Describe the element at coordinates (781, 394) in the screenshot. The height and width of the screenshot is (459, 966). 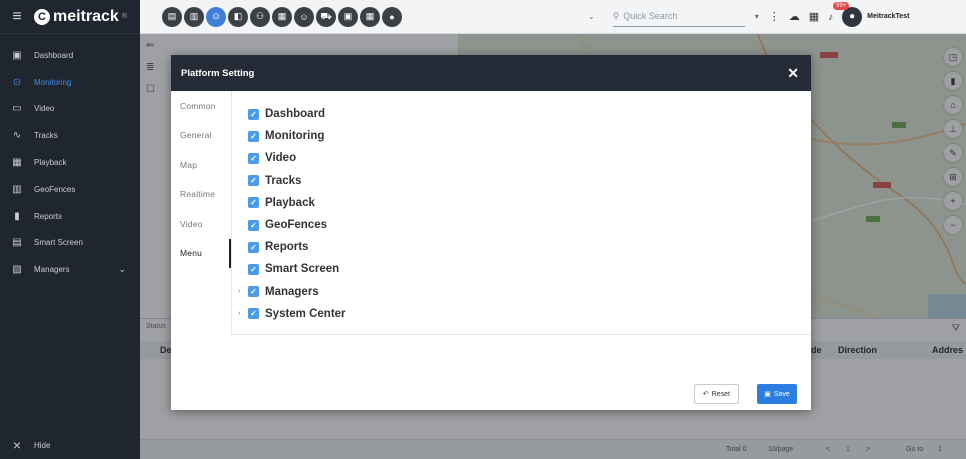
I see `save-label: Save` at that location.